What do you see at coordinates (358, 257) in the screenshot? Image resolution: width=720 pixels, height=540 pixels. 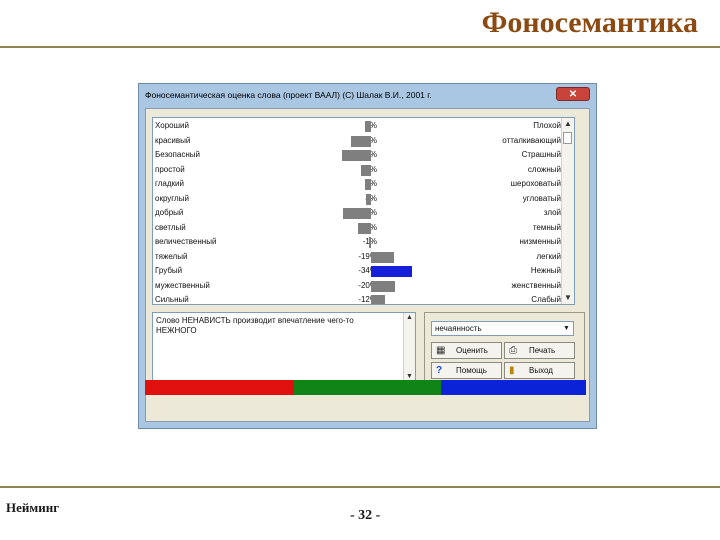 I see `scale-row: тяжелый -19% легкий` at bounding box center [358, 257].